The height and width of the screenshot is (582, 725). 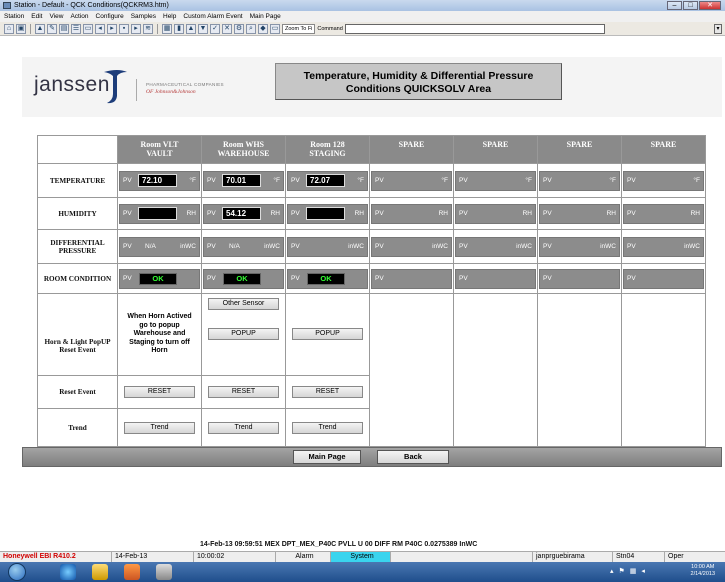 I want to click on humidity-readout-vault: PV RH, so click(x=159, y=213).